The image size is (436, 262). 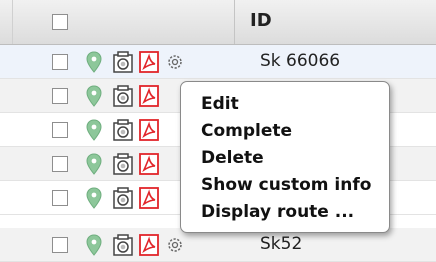 I want to click on table-row: Sk52, so click(x=218, y=245).